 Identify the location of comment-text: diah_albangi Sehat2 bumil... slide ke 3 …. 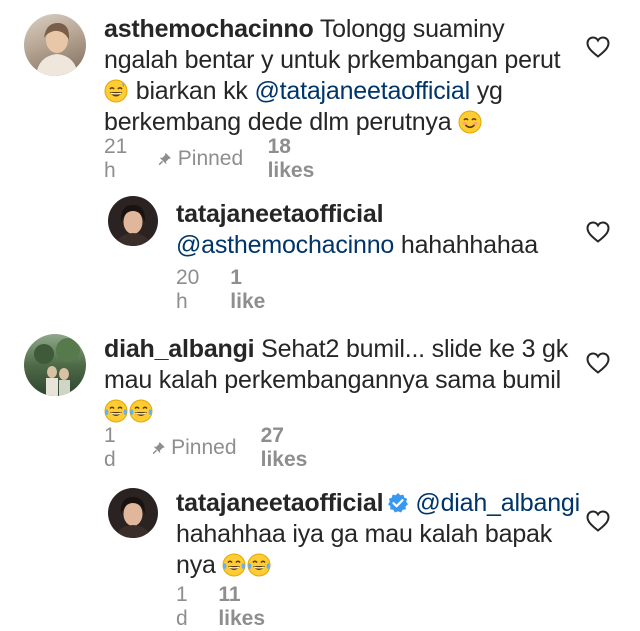
(354, 380).